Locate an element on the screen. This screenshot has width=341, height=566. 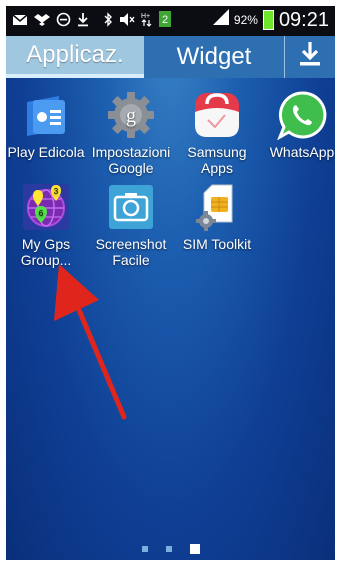
svg-text: g is located at coordinates (131, 116).